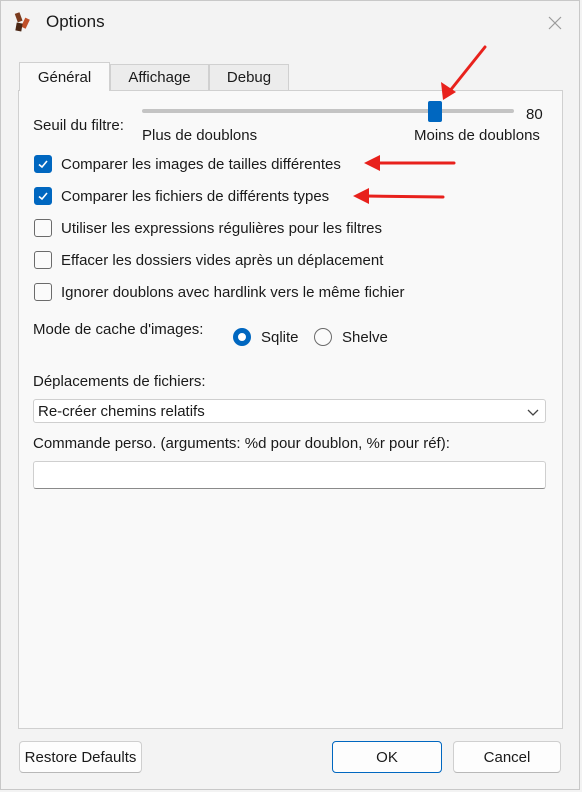 Image resolution: width=582 pixels, height=792 pixels. What do you see at coordinates (323, 337) in the screenshot?
I see `radio-shelve` at bounding box center [323, 337].